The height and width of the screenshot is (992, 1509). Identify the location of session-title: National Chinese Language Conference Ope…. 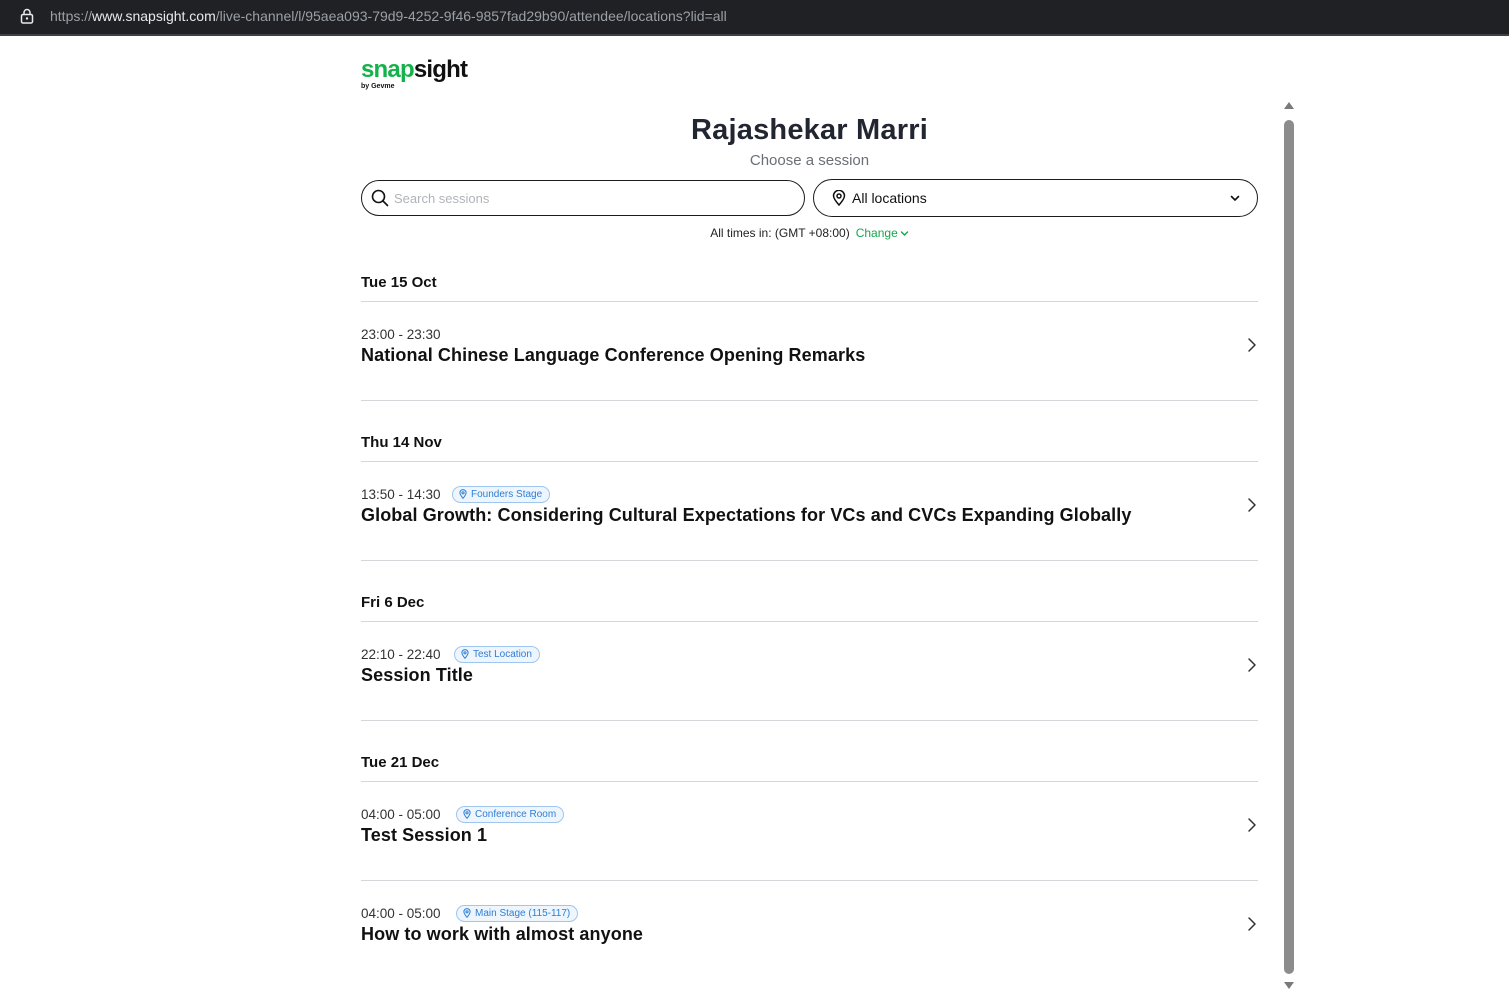
(613, 355).